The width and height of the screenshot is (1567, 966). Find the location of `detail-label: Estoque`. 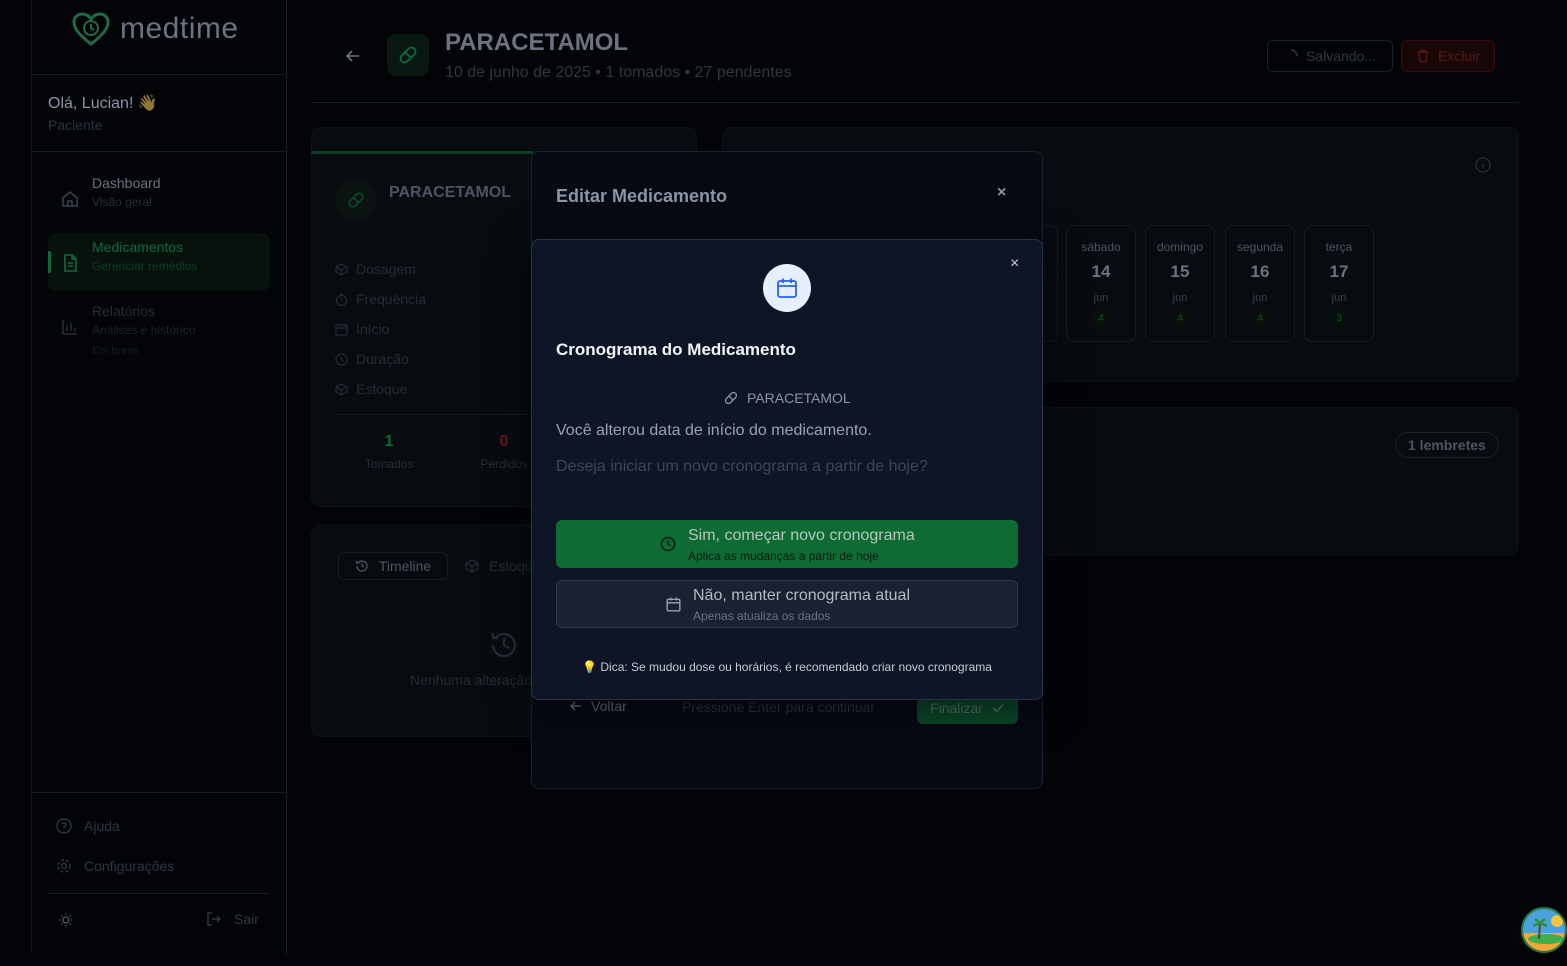

detail-label: Estoque is located at coordinates (382, 389).